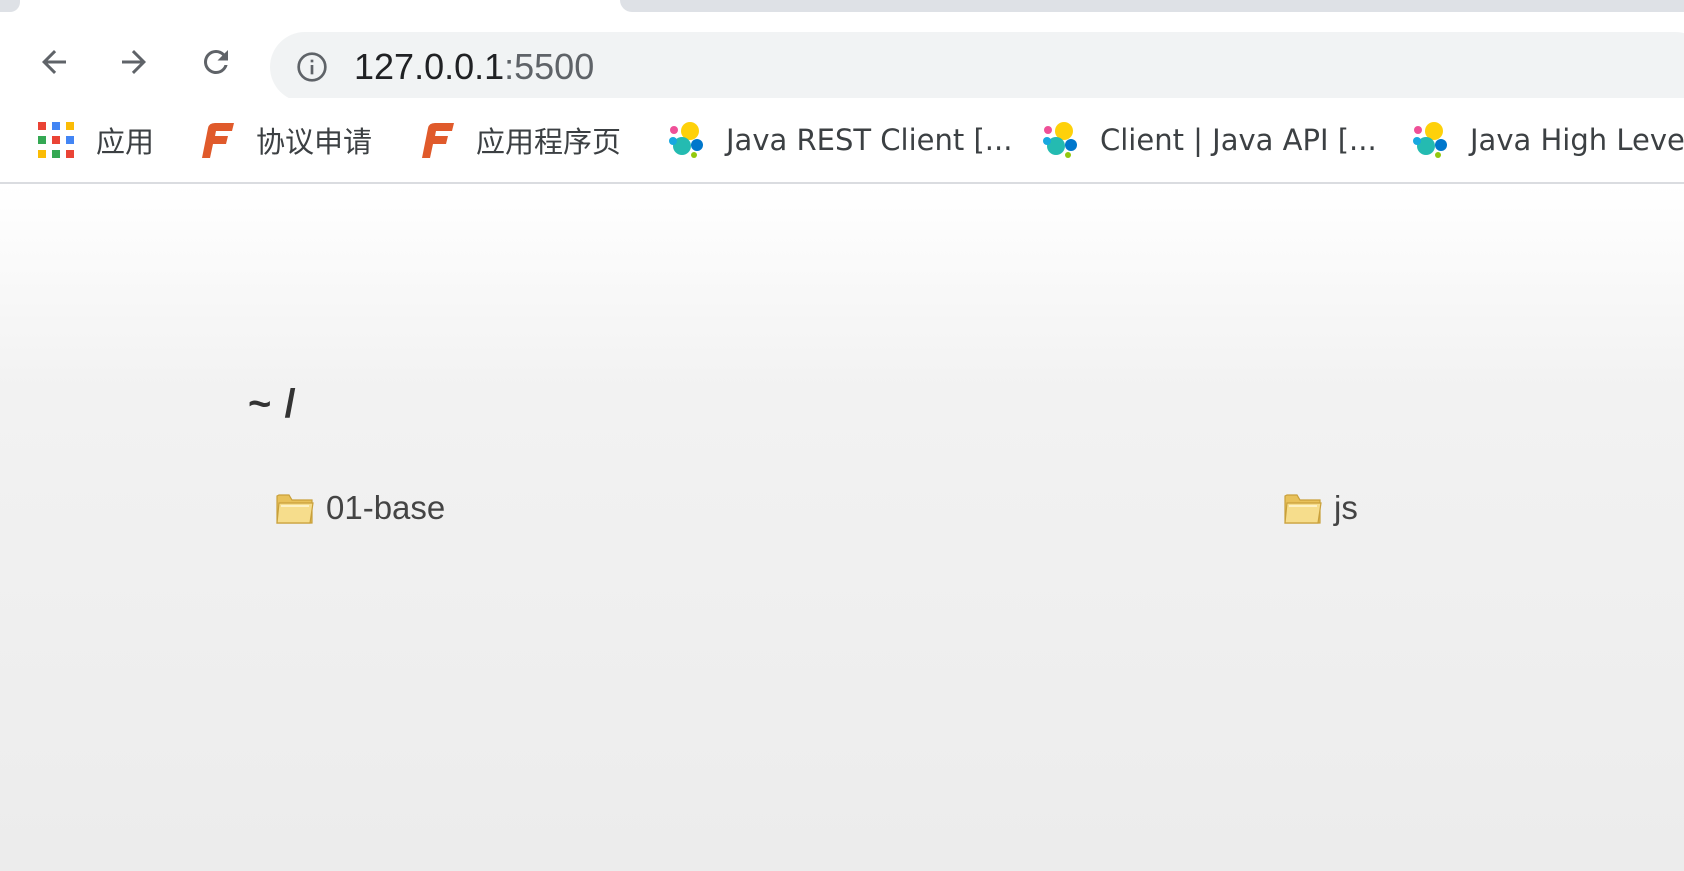 The width and height of the screenshot is (1684, 871). What do you see at coordinates (549, 142) in the screenshot?
I see `bookmark-label: 应用程序页` at bounding box center [549, 142].